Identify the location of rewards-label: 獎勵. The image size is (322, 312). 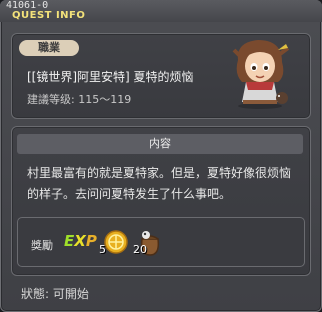
(42, 245).